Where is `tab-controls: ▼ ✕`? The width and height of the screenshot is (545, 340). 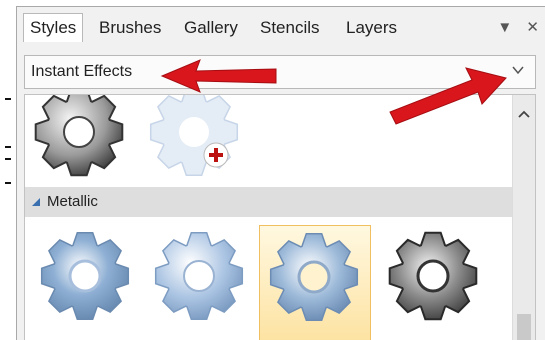
tab-controls: ▼ ✕ is located at coordinates (513, 27).